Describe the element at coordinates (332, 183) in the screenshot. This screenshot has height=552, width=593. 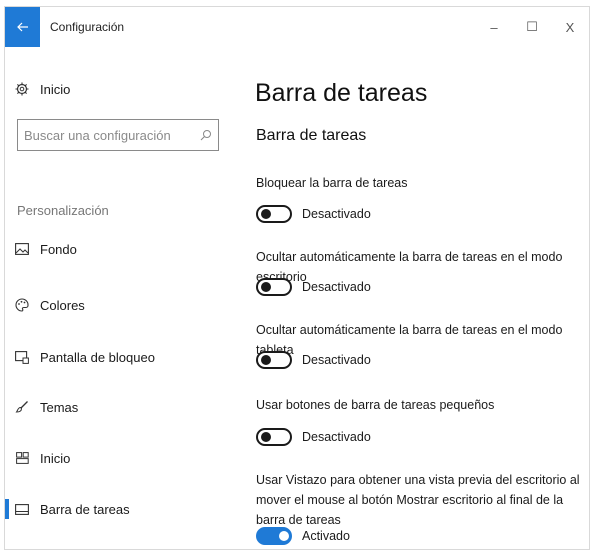
I see `setting-label: Bloquear la barra de tareas` at that location.